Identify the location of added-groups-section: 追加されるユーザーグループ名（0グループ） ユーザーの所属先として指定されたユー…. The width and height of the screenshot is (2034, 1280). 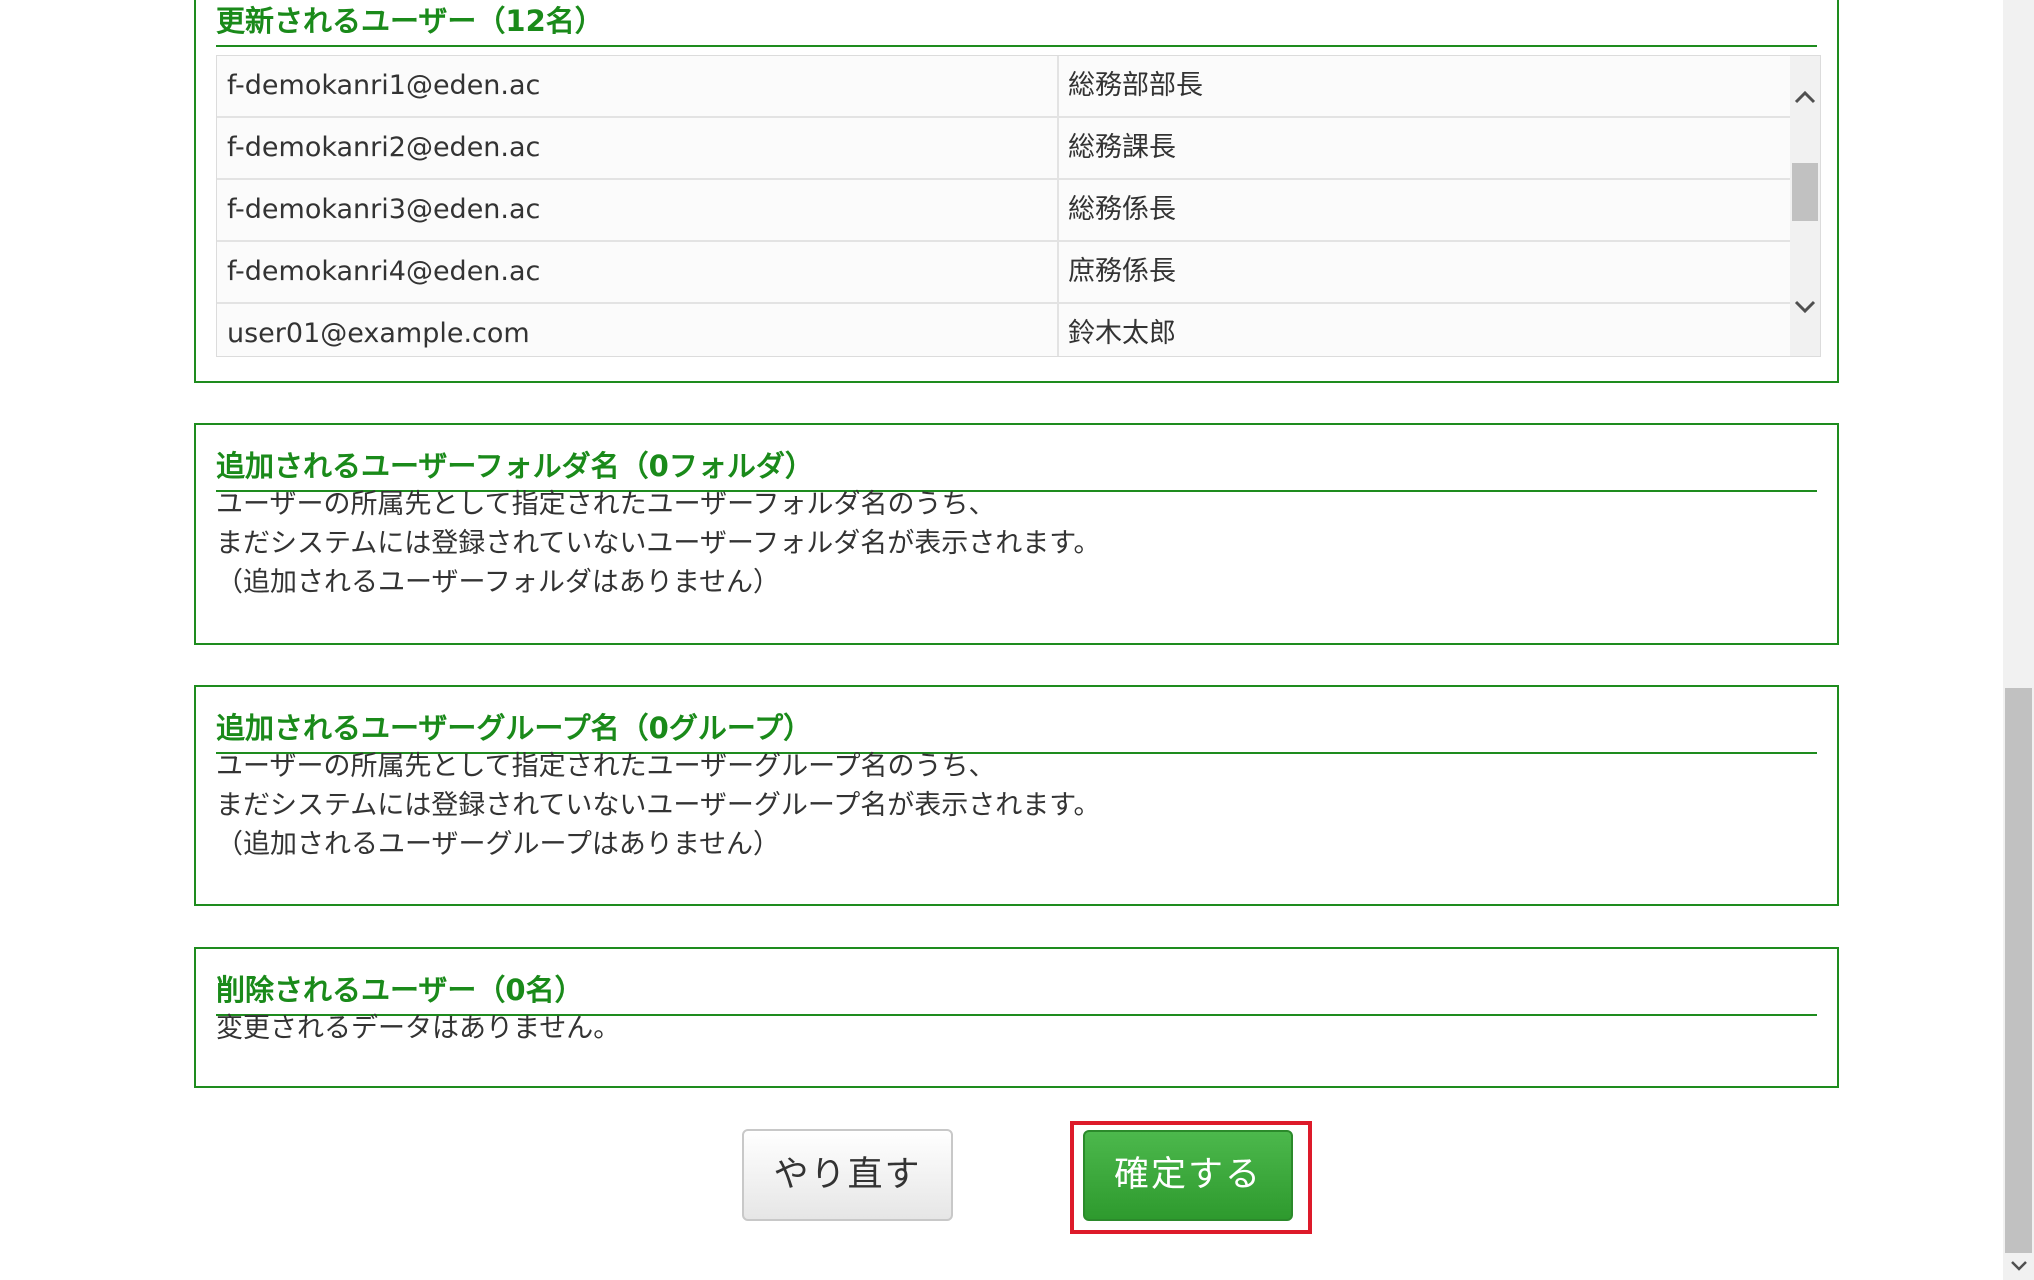
(1016, 795).